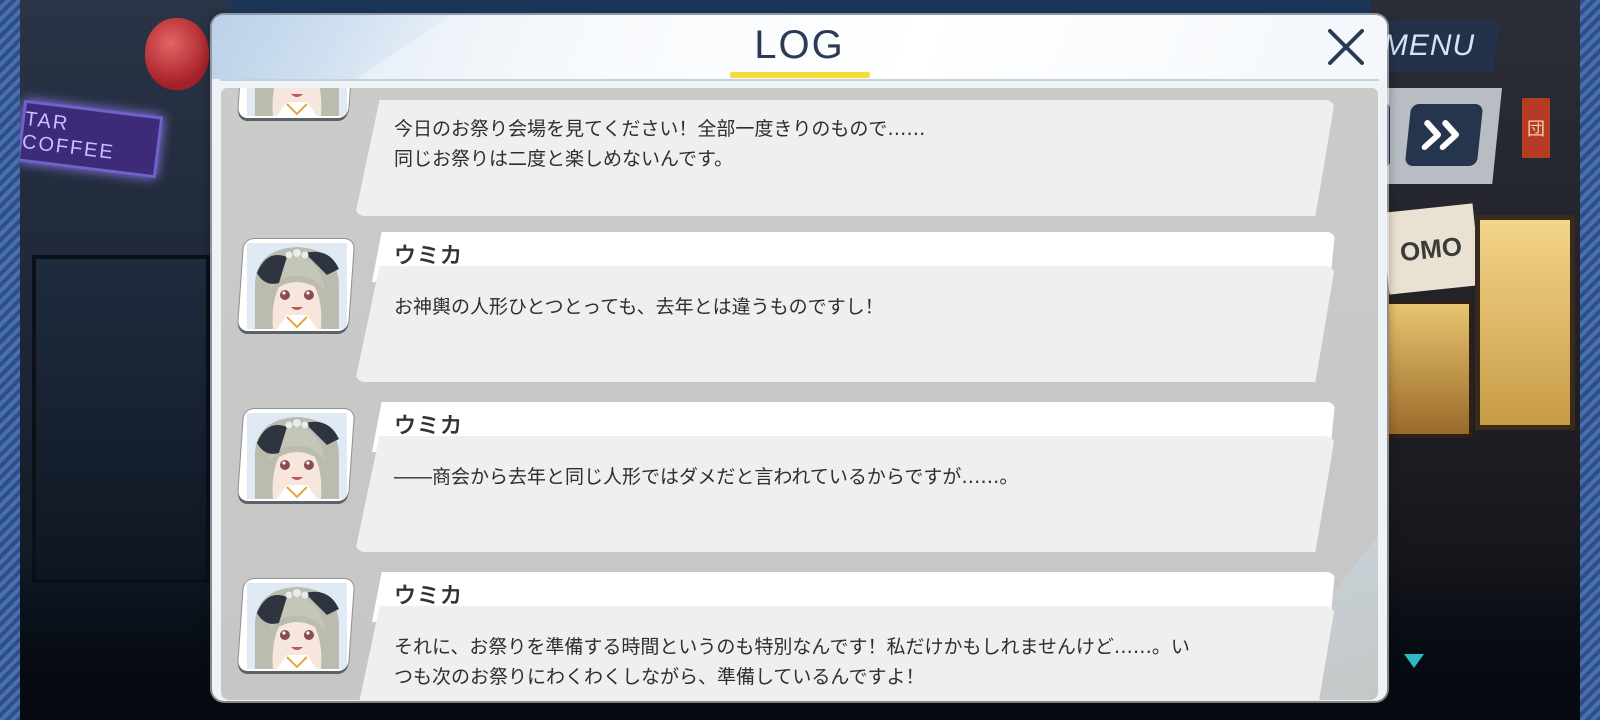  What do you see at coordinates (800, 75) in the screenshot?
I see `title-underline` at bounding box center [800, 75].